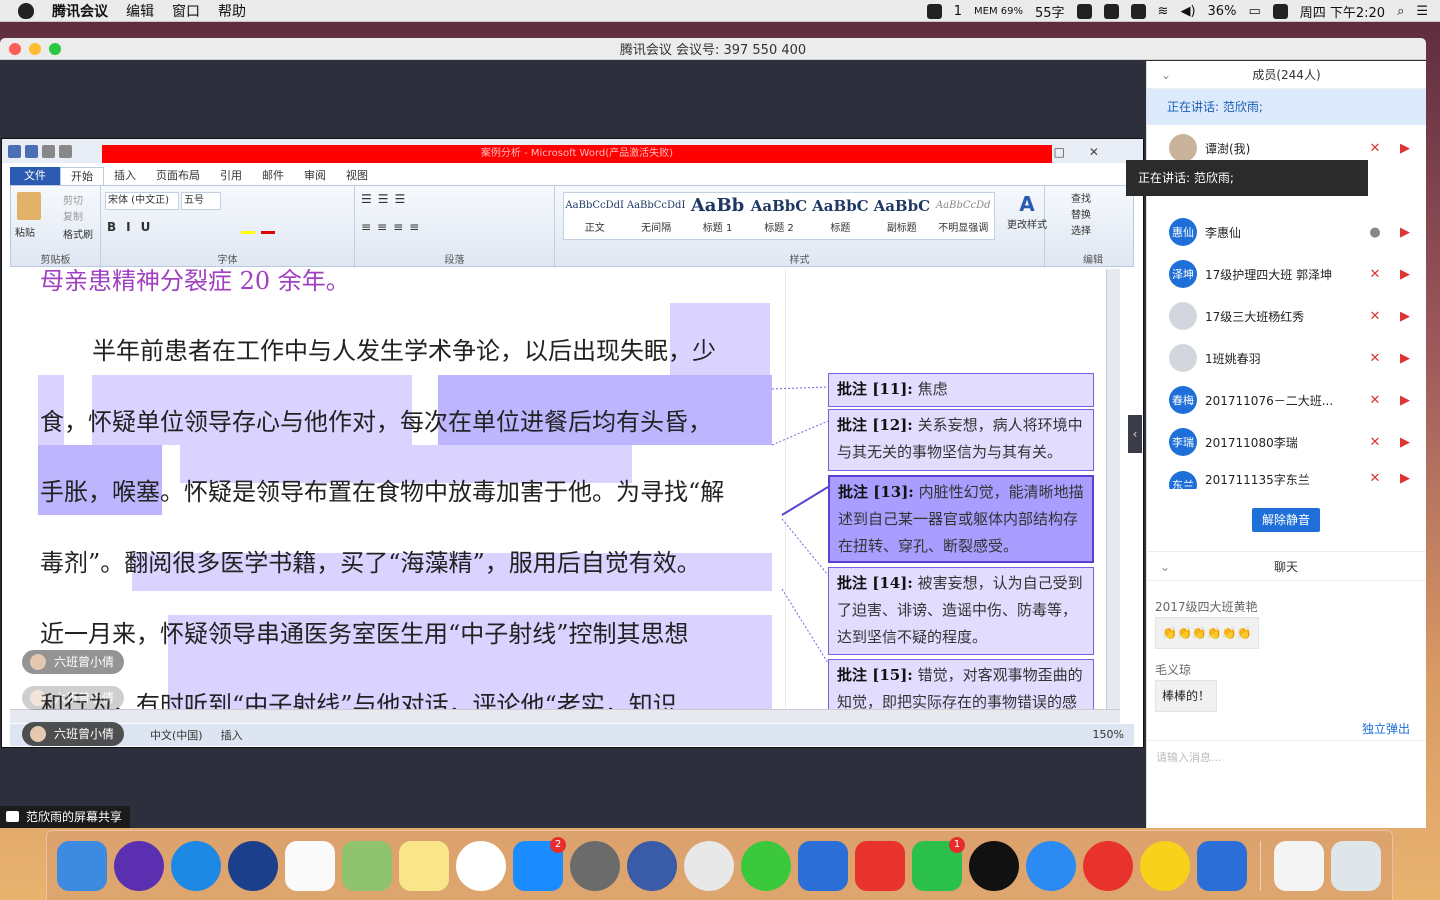  What do you see at coordinates (1108, 734) in the screenshot?
I see `zoom-level: 150%` at bounding box center [1108, 734].